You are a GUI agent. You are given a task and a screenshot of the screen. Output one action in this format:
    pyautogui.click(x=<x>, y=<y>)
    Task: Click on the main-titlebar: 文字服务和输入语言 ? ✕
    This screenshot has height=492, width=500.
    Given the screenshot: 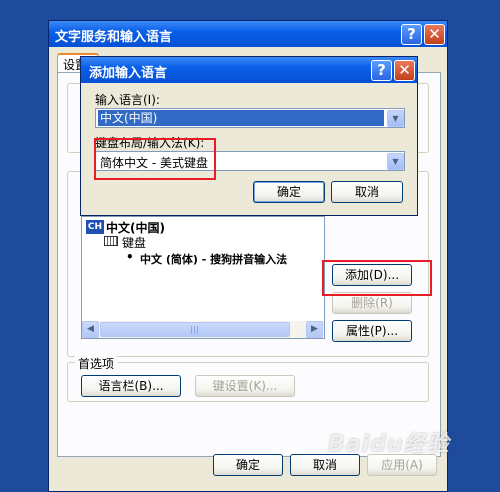 What is the action you would take?
    pyautogui.click(x=248, y=34)
    